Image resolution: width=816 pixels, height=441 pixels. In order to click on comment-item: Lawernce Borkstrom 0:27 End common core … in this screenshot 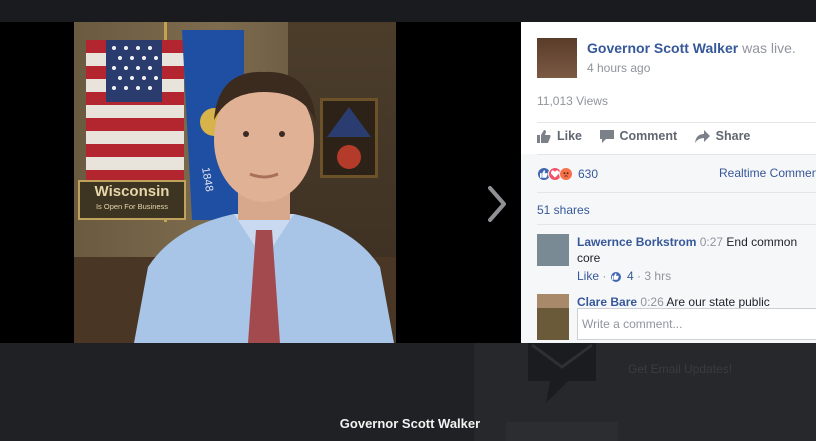, I will do `click(676, 262)`.